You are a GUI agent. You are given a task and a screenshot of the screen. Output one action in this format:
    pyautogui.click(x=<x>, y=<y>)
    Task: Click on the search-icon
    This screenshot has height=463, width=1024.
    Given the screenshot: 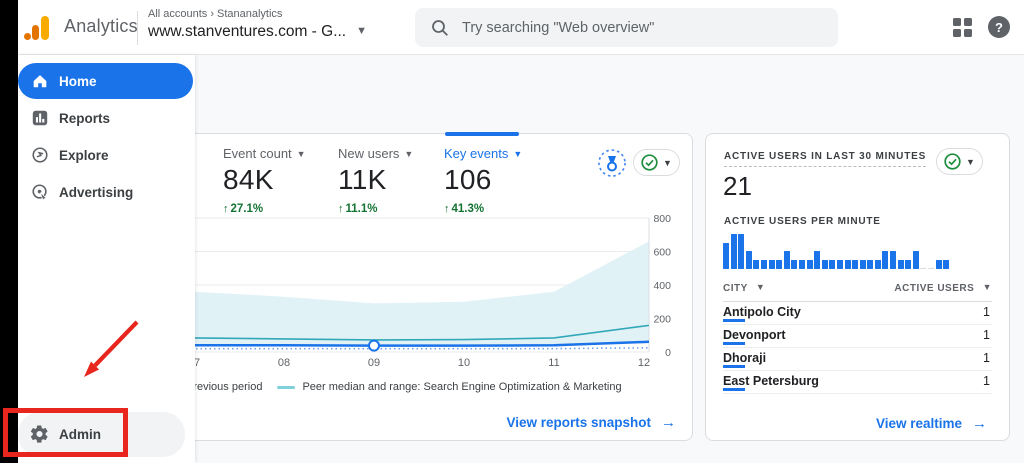 What is the action you would take?
    pyautogui.click(x=440, y=27)
    